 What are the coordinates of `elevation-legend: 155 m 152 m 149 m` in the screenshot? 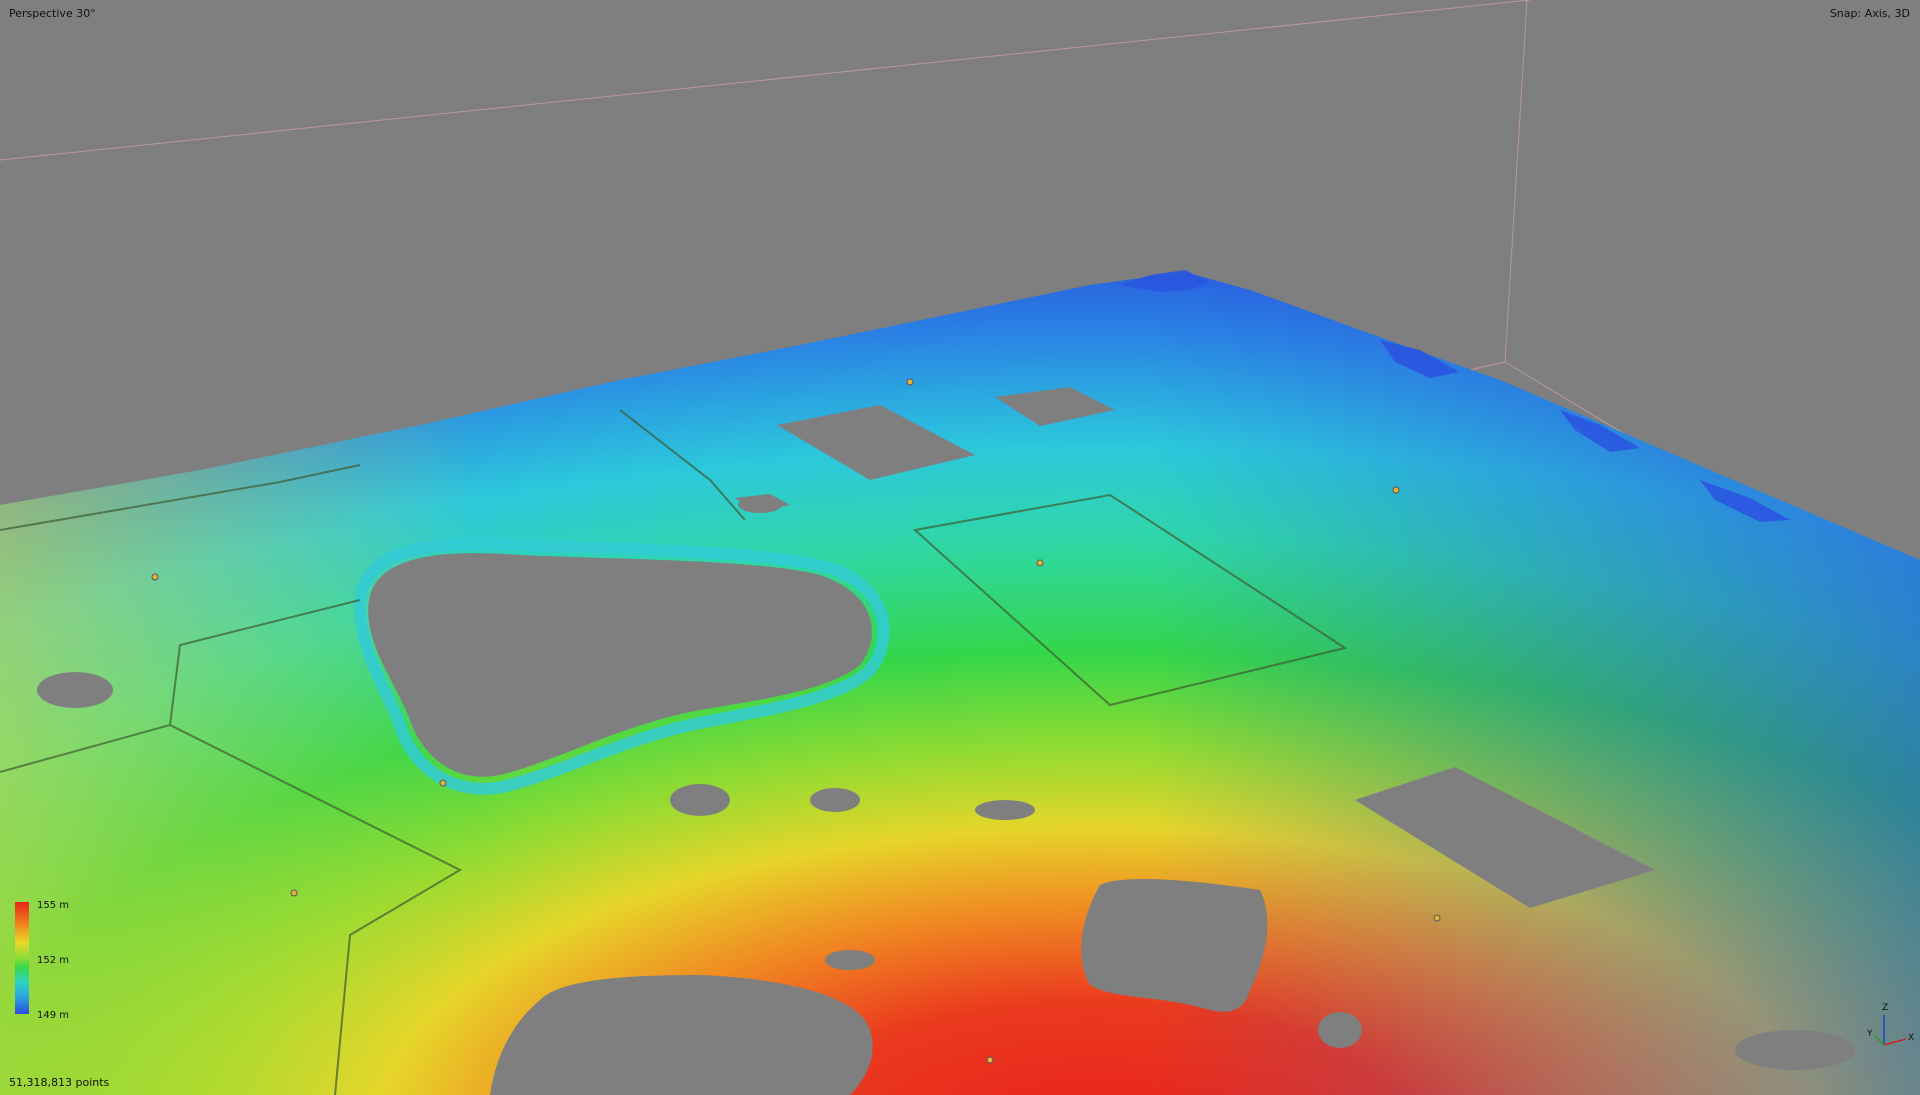 It's located at (55, 960).